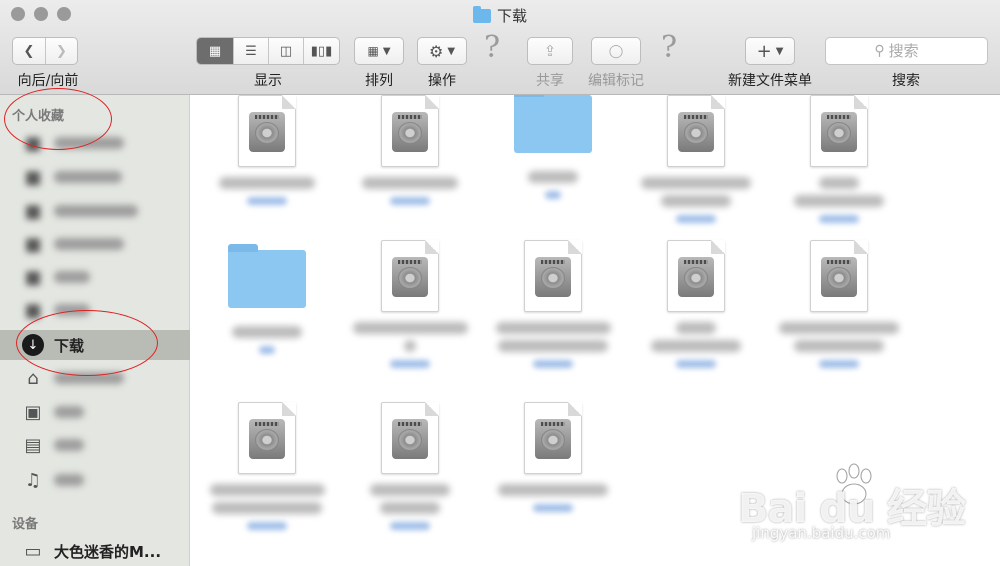 This screenshot has height=566, width=1000. I want to click on tag-icon: ◯, so click(616, 51).